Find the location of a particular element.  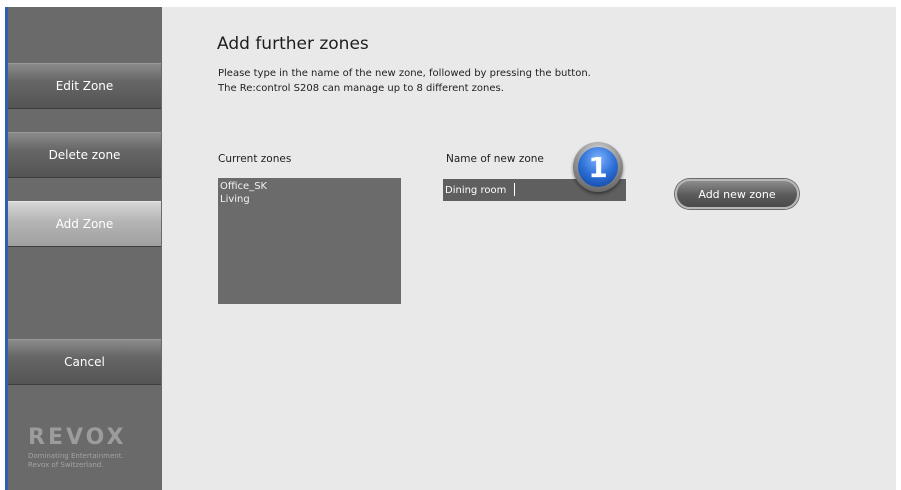

step-number: 1 is located at coordinates (598, 167).